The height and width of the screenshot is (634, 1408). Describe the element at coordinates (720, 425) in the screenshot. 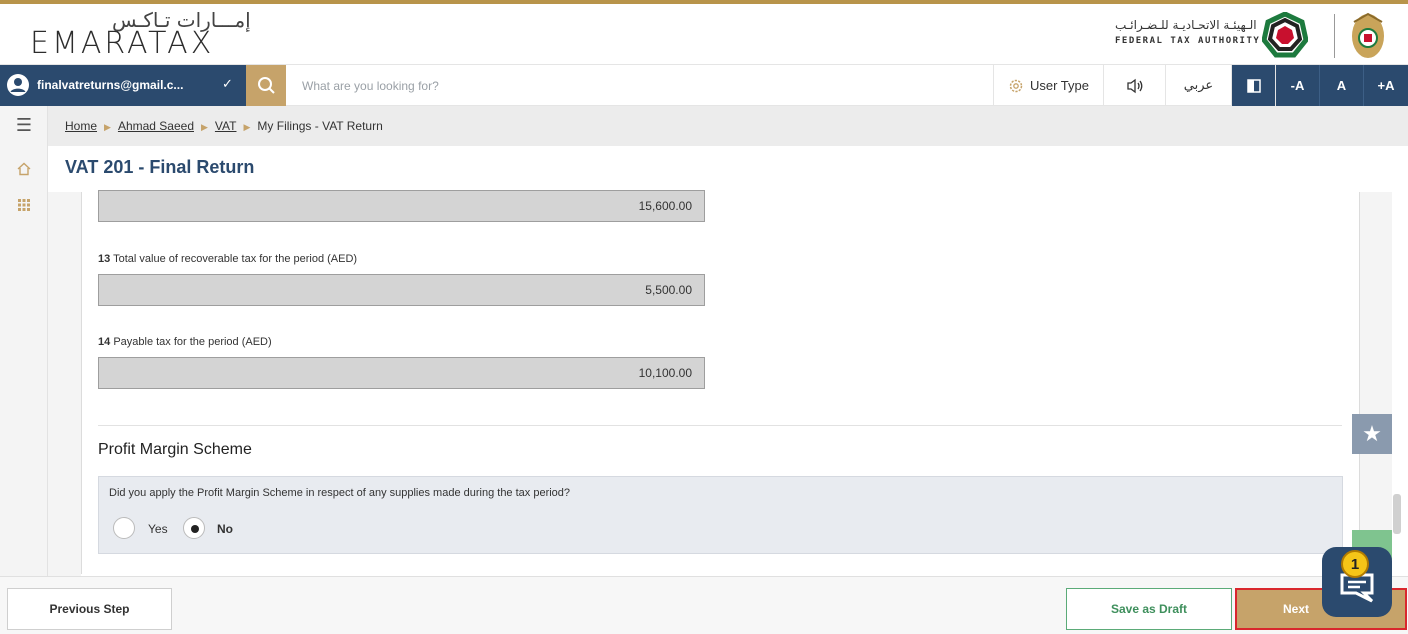

I see `section-divider` at that location.